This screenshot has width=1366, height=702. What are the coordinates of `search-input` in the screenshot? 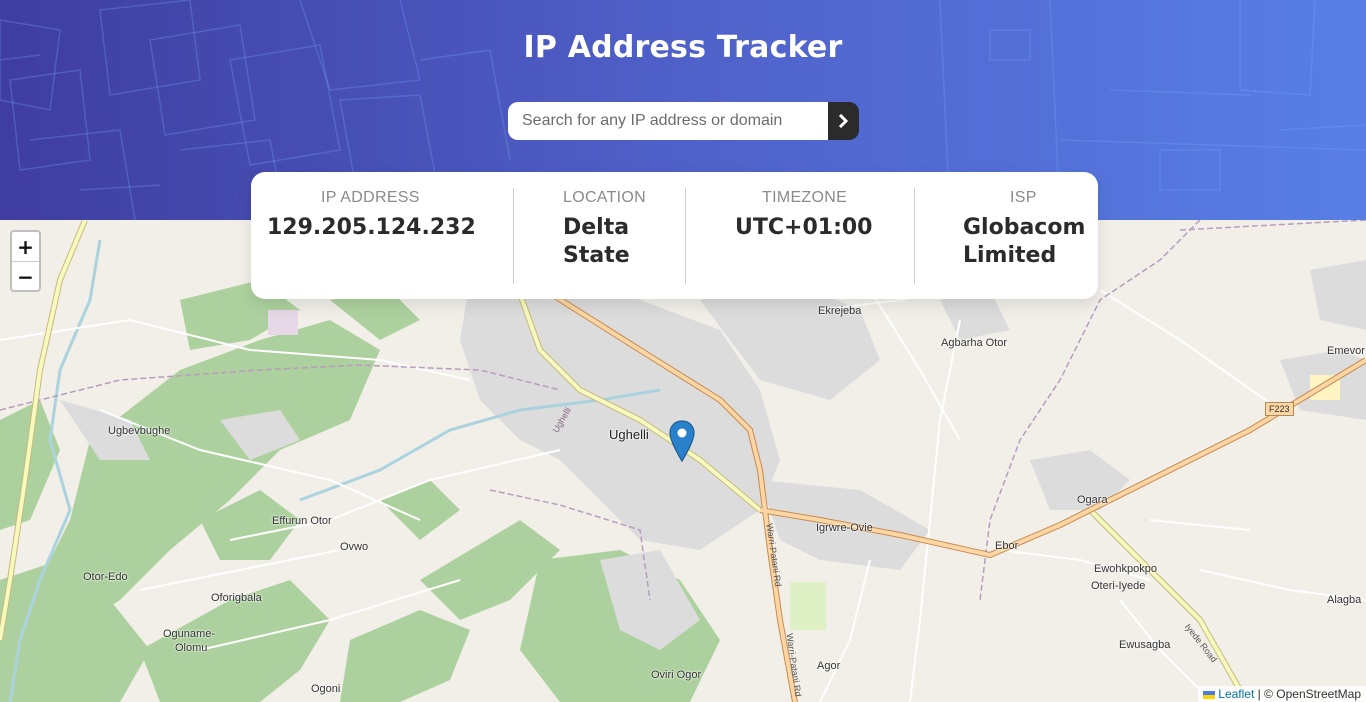 It's located at (668, 121).